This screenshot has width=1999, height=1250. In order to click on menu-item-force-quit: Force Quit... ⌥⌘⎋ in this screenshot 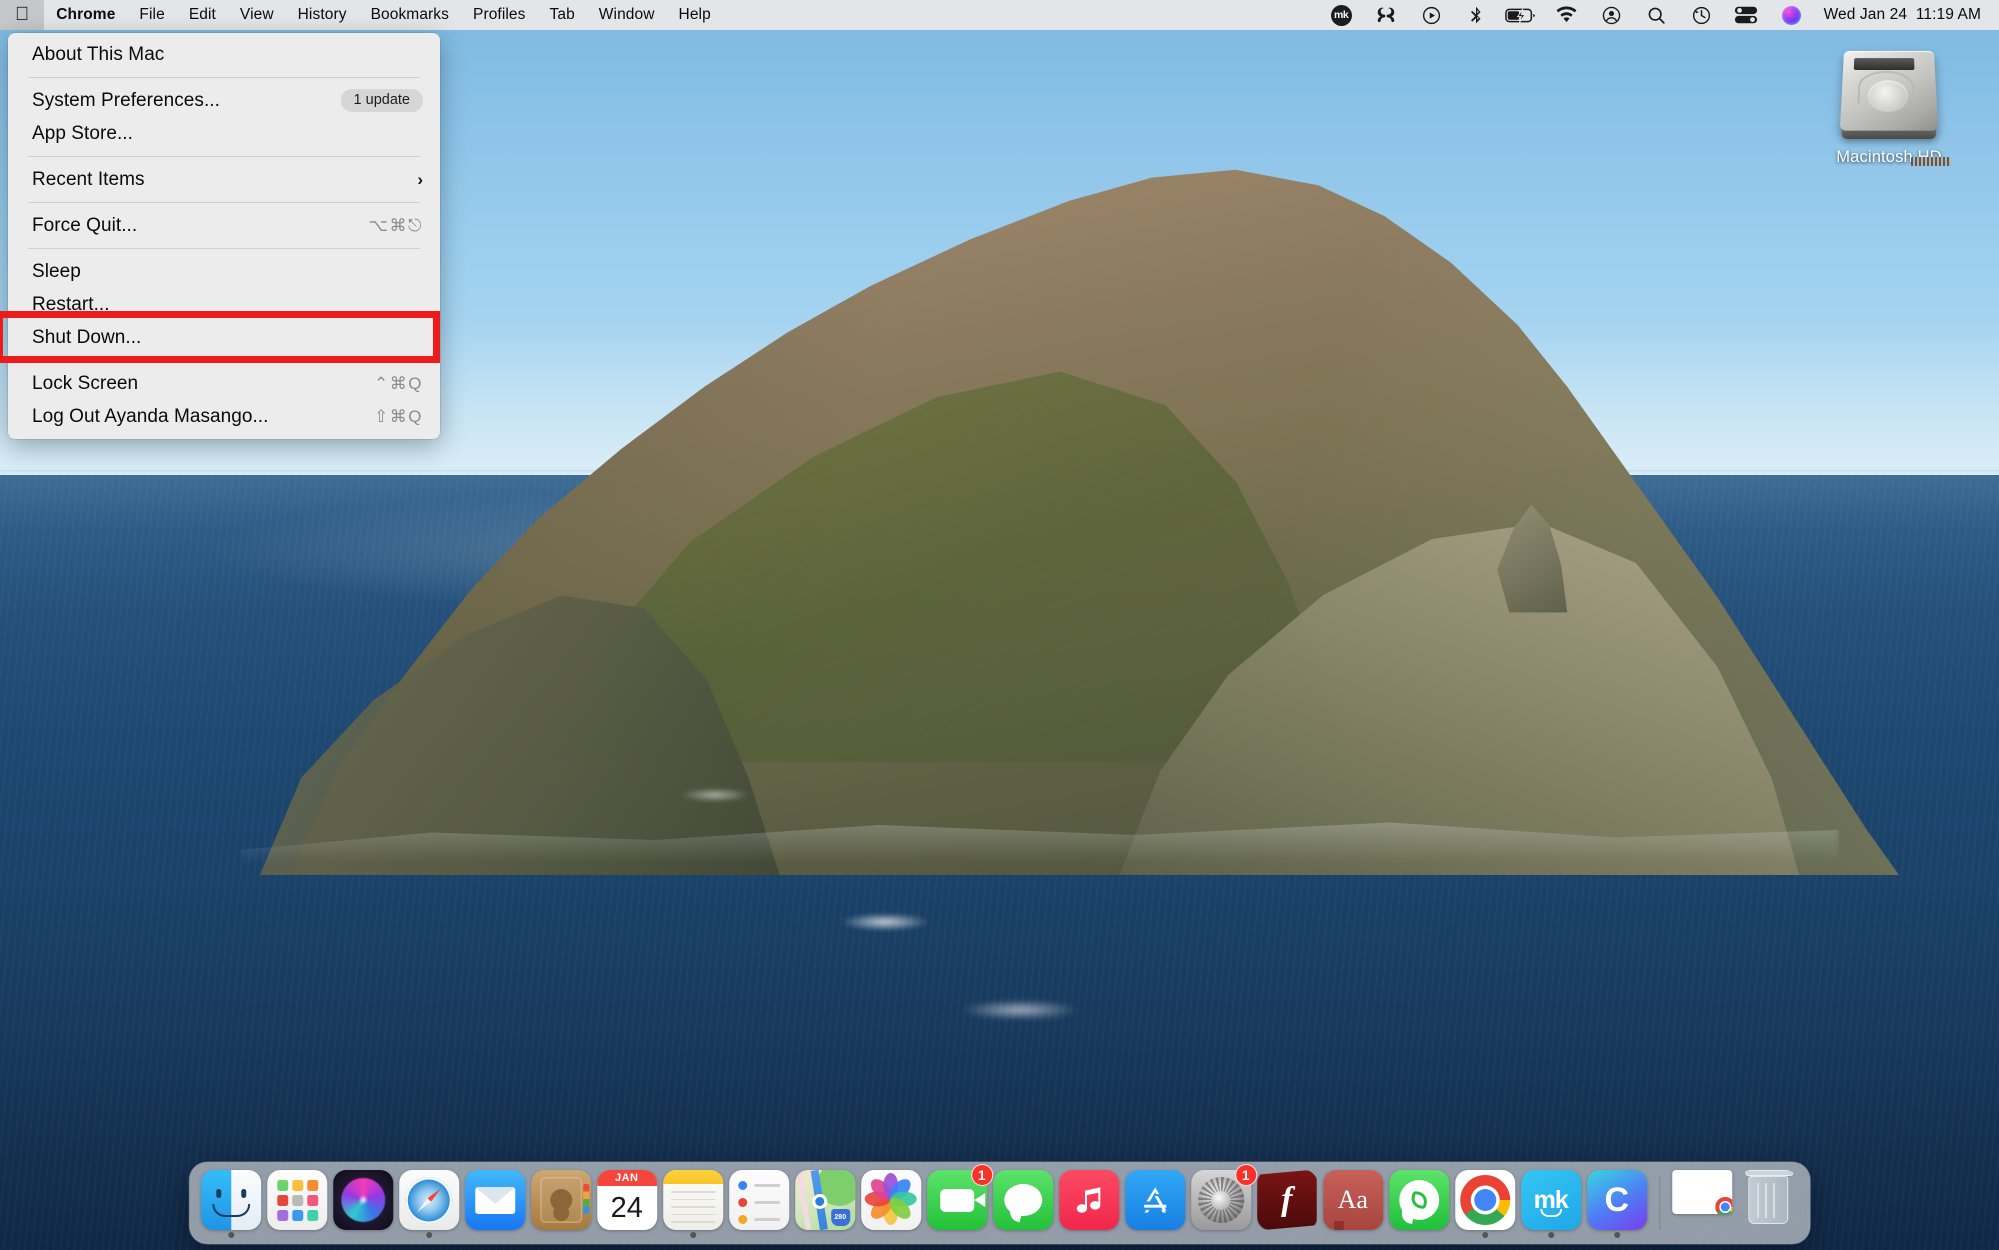, I will do `click(224, 225)`.